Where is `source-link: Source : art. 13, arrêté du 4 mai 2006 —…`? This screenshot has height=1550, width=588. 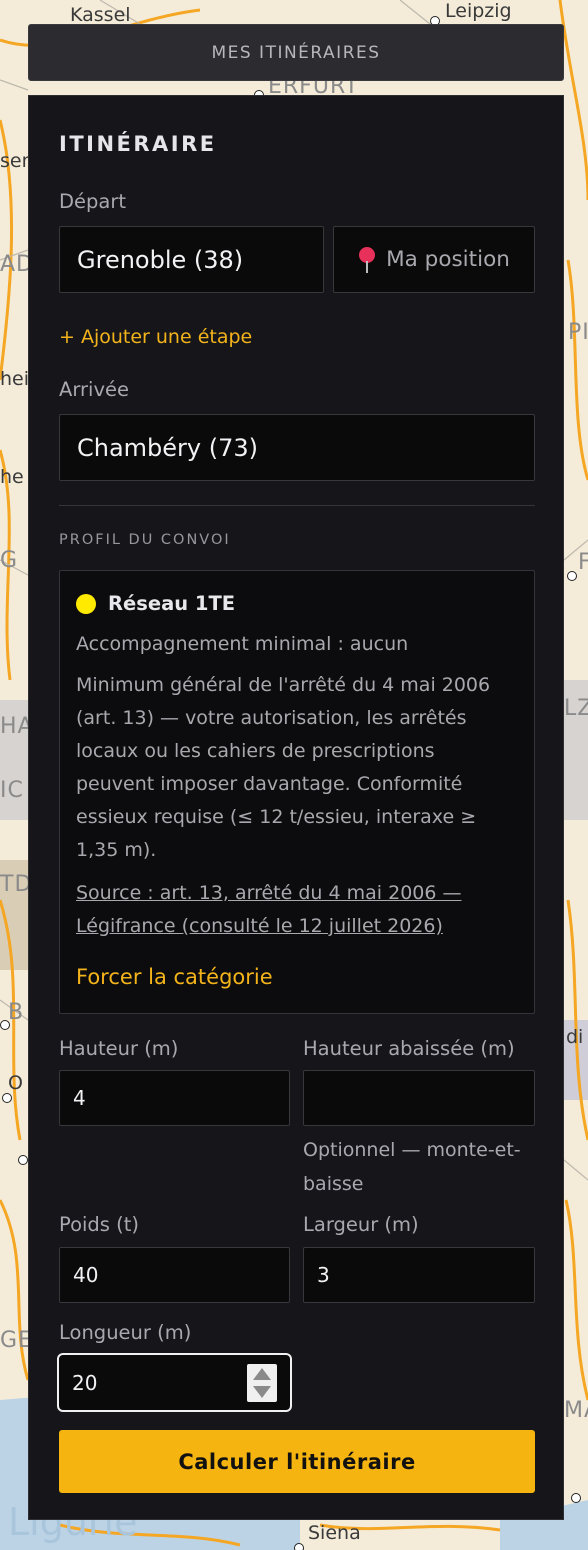 source-link: Source : art. 13, arrêté du 4 mai 2006 —… is located at coordinates (296, 910).